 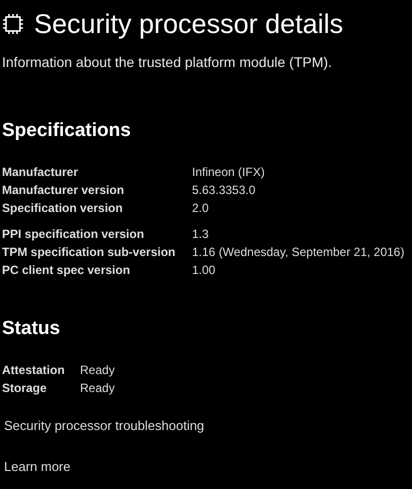 I want to click on status-label: Storage, so click(x=25, y=388).